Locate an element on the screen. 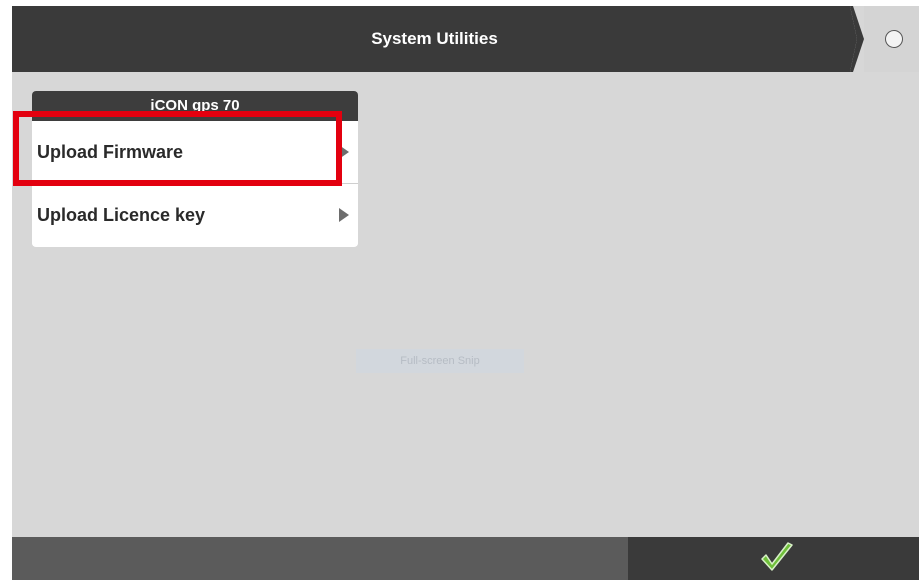 Image resolution: width=919 pixels, height=580 pixels. list-item-label: Upload Licence key is located at coordinates (121, 215).